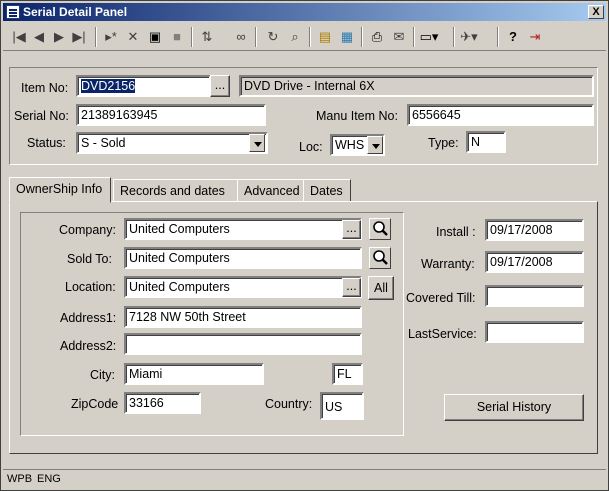 The width and height of the screenshot is (609, 491). Describe the element at coordinates (257, 143) in the screenshot. I see `status-dropdown-arrow` at that location.